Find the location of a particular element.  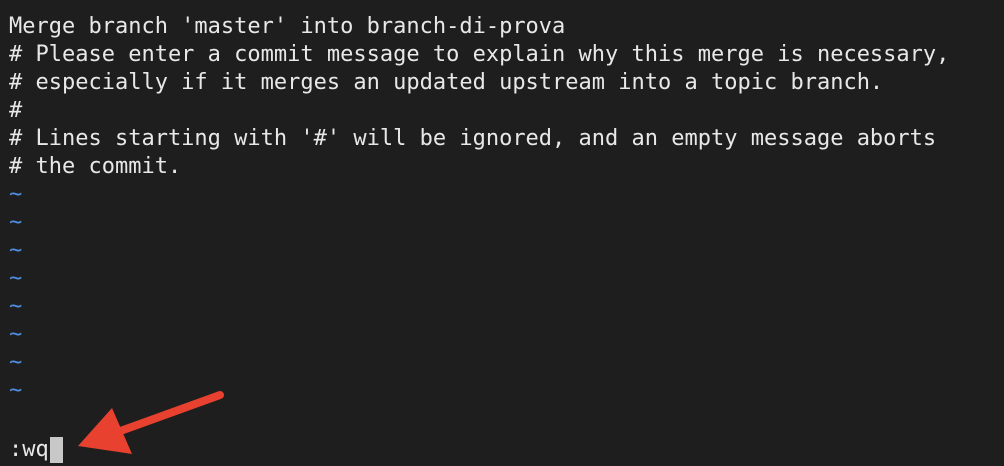

red-arrow-icon is located at coordinates (151, 422).